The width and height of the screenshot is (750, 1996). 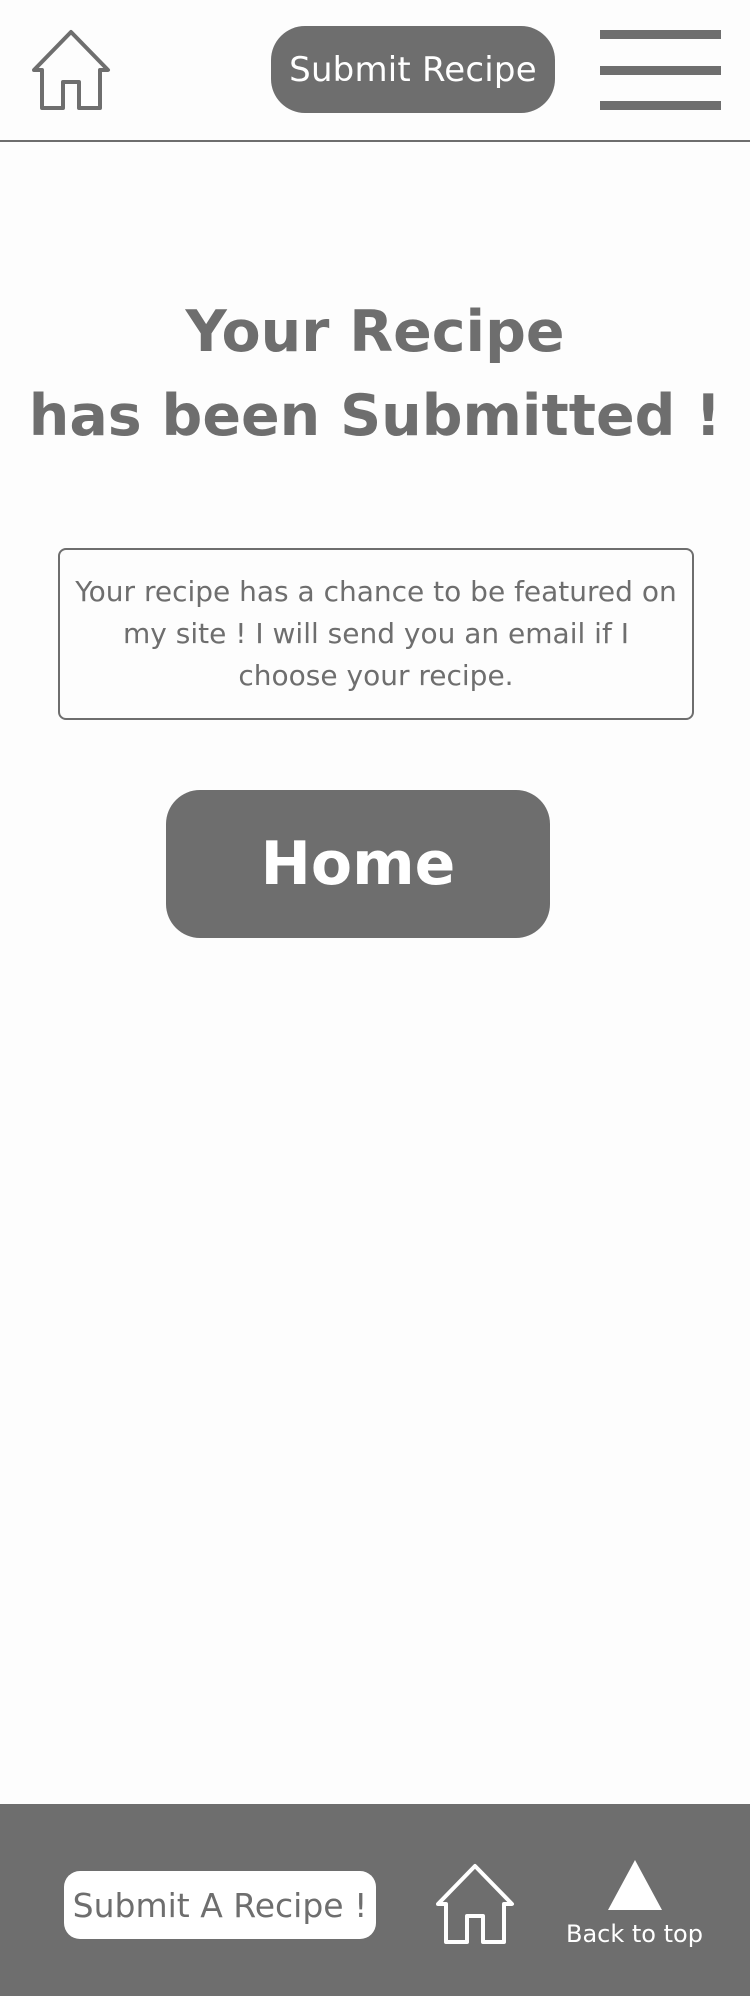 I want to click on footer-home-link, so click(x=475, y=1903).